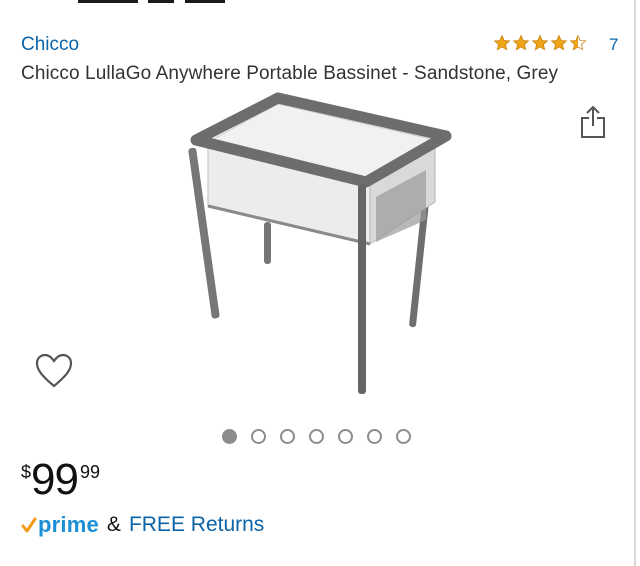 The height and width of the screenshot is (566, 640). I want to click on free-returns-link: FREE Returns, so click(196, 525).